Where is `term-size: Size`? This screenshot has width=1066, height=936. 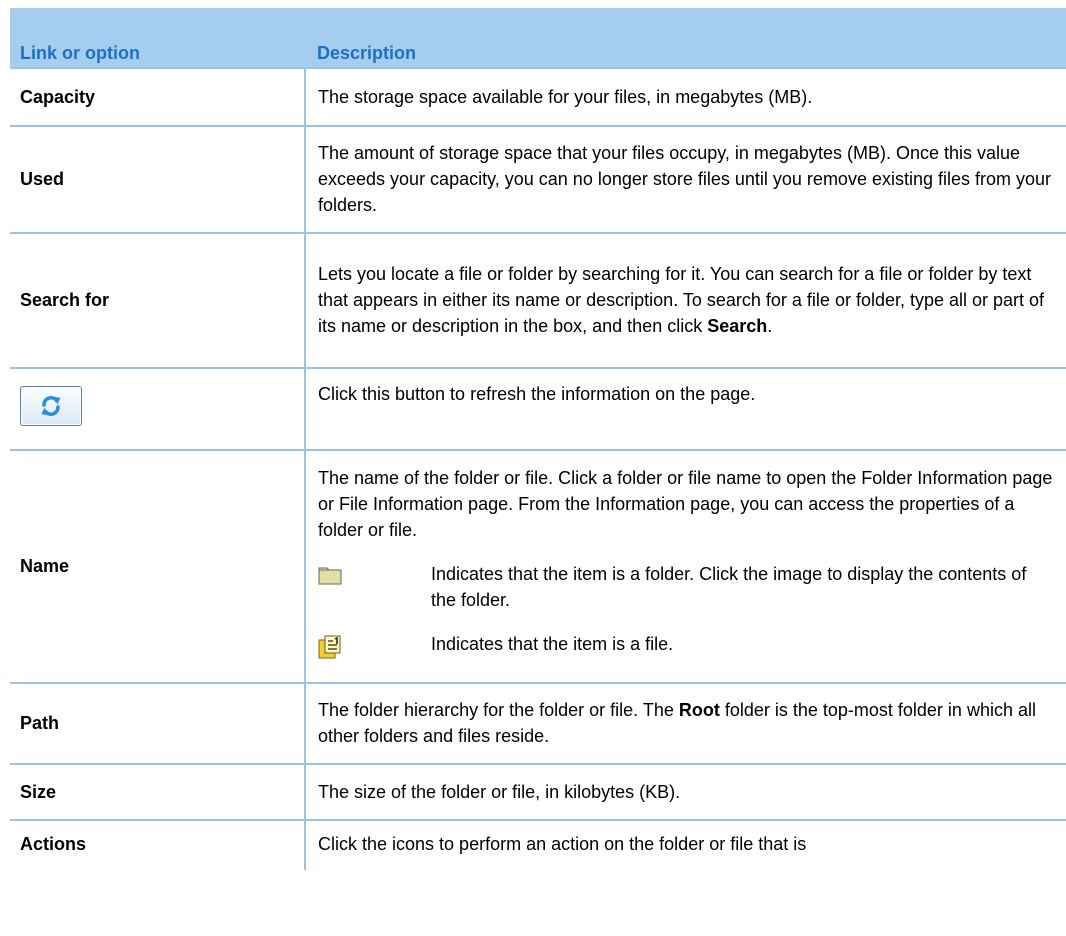
term-size: Size is located at coordinates (158, 792).